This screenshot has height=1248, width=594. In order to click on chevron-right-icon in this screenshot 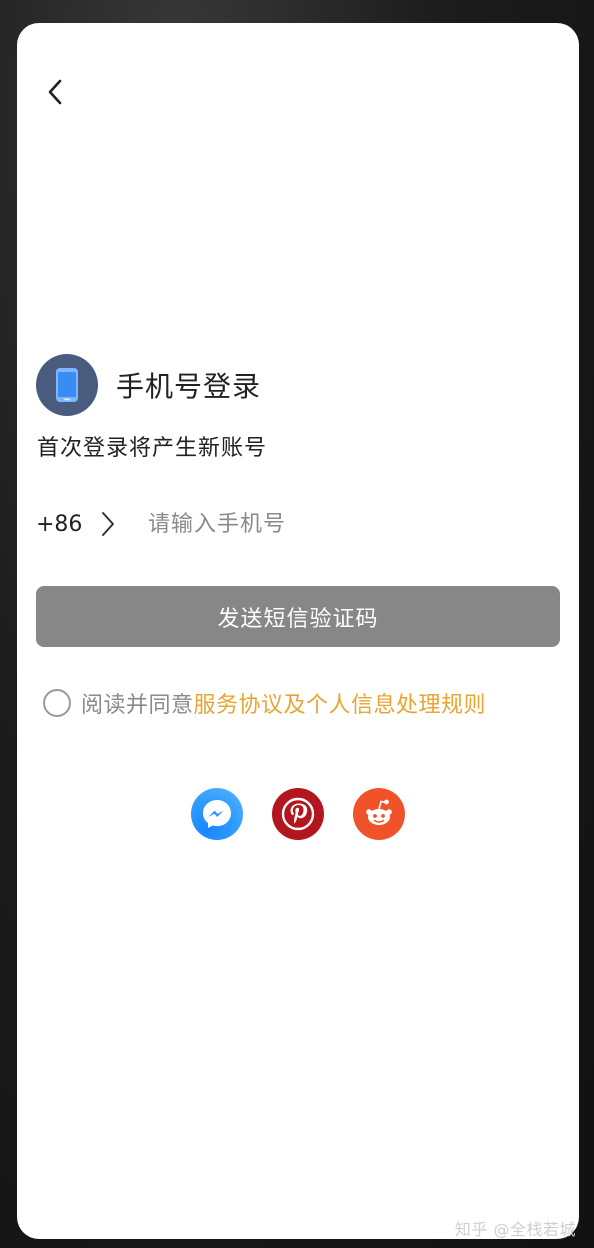, I will do `click(108, 524)`.